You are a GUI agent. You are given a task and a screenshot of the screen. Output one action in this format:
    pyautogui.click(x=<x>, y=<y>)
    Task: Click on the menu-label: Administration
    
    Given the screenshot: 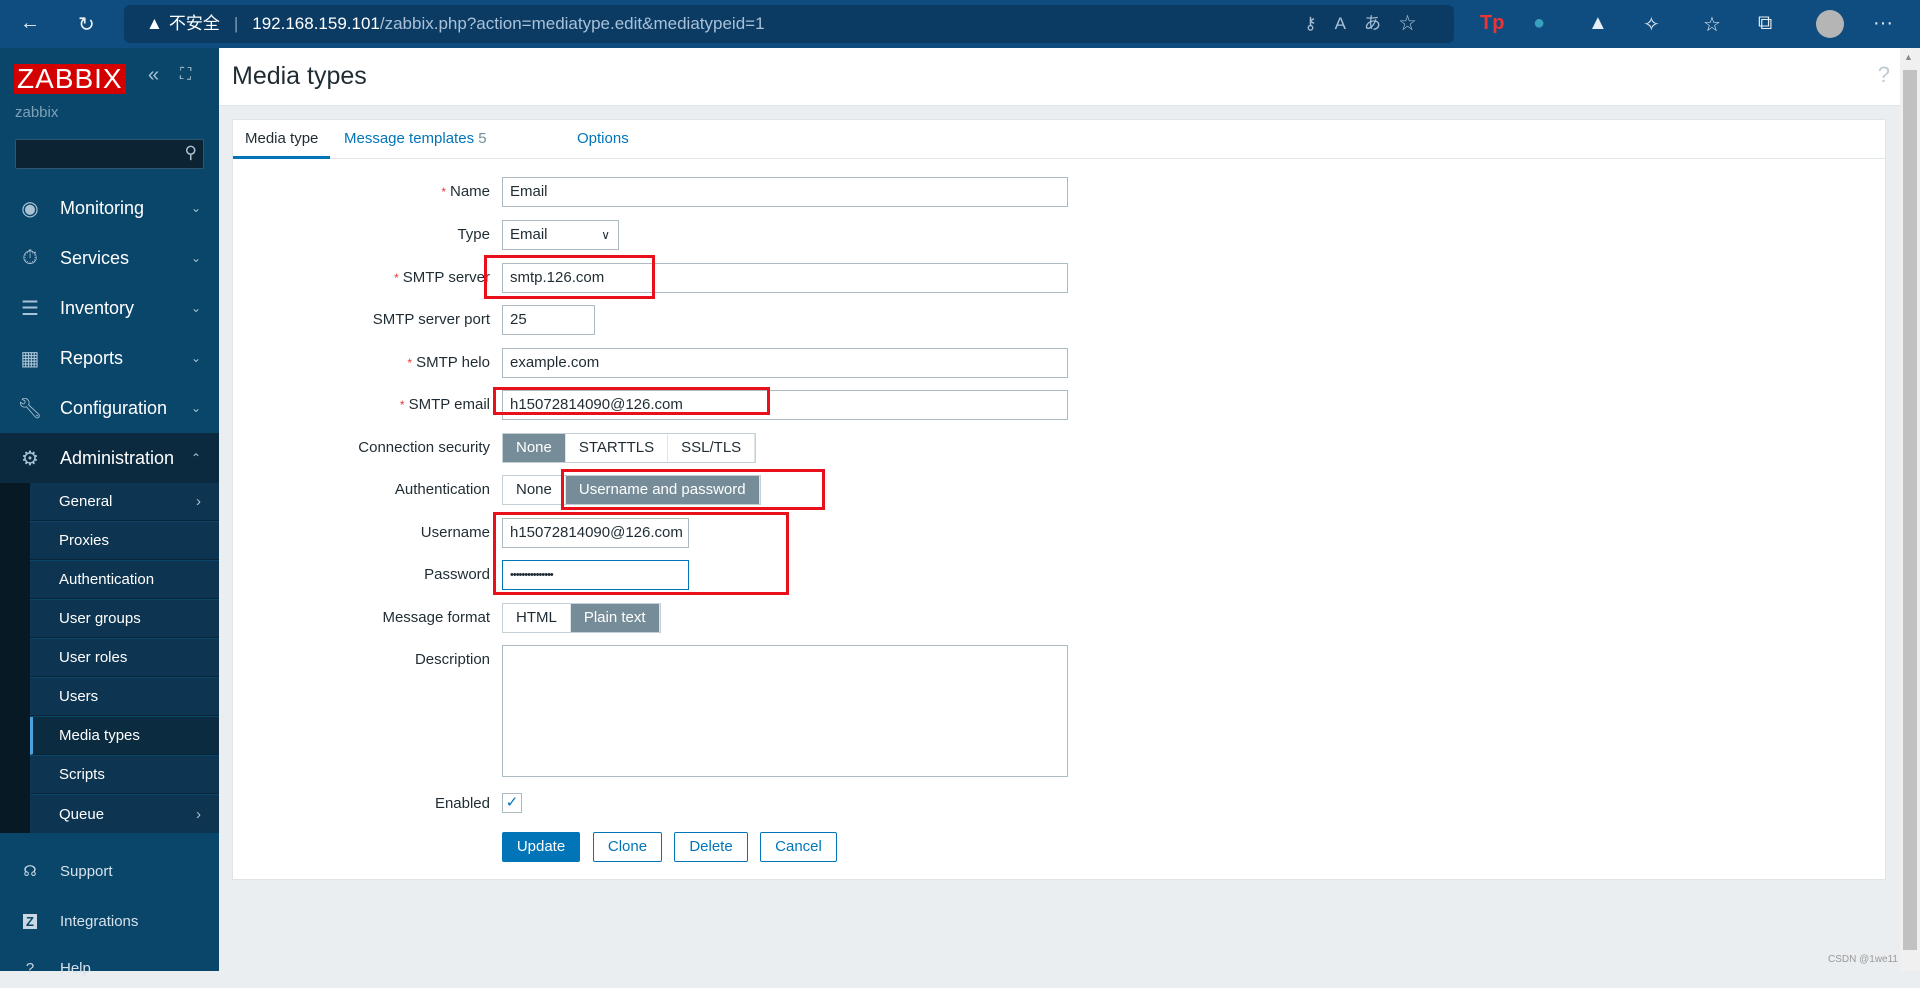 What is the action you would take?
    pyautogui.click(x=117, y=457)
    